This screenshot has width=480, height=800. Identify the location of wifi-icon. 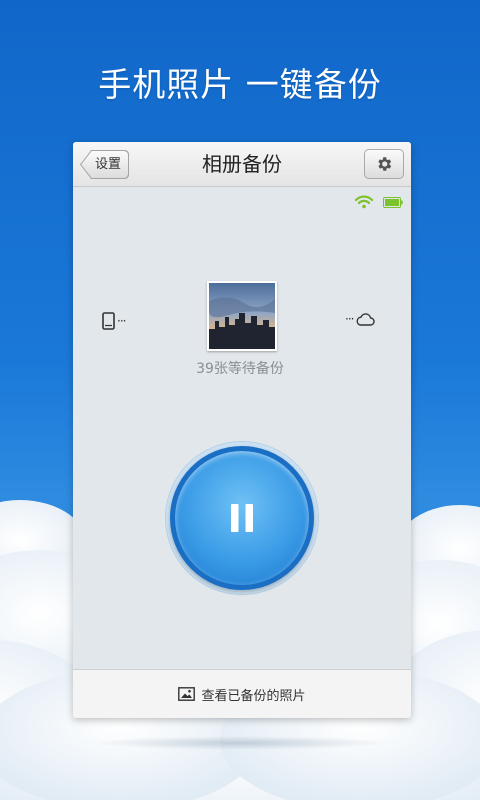
(364, 202).